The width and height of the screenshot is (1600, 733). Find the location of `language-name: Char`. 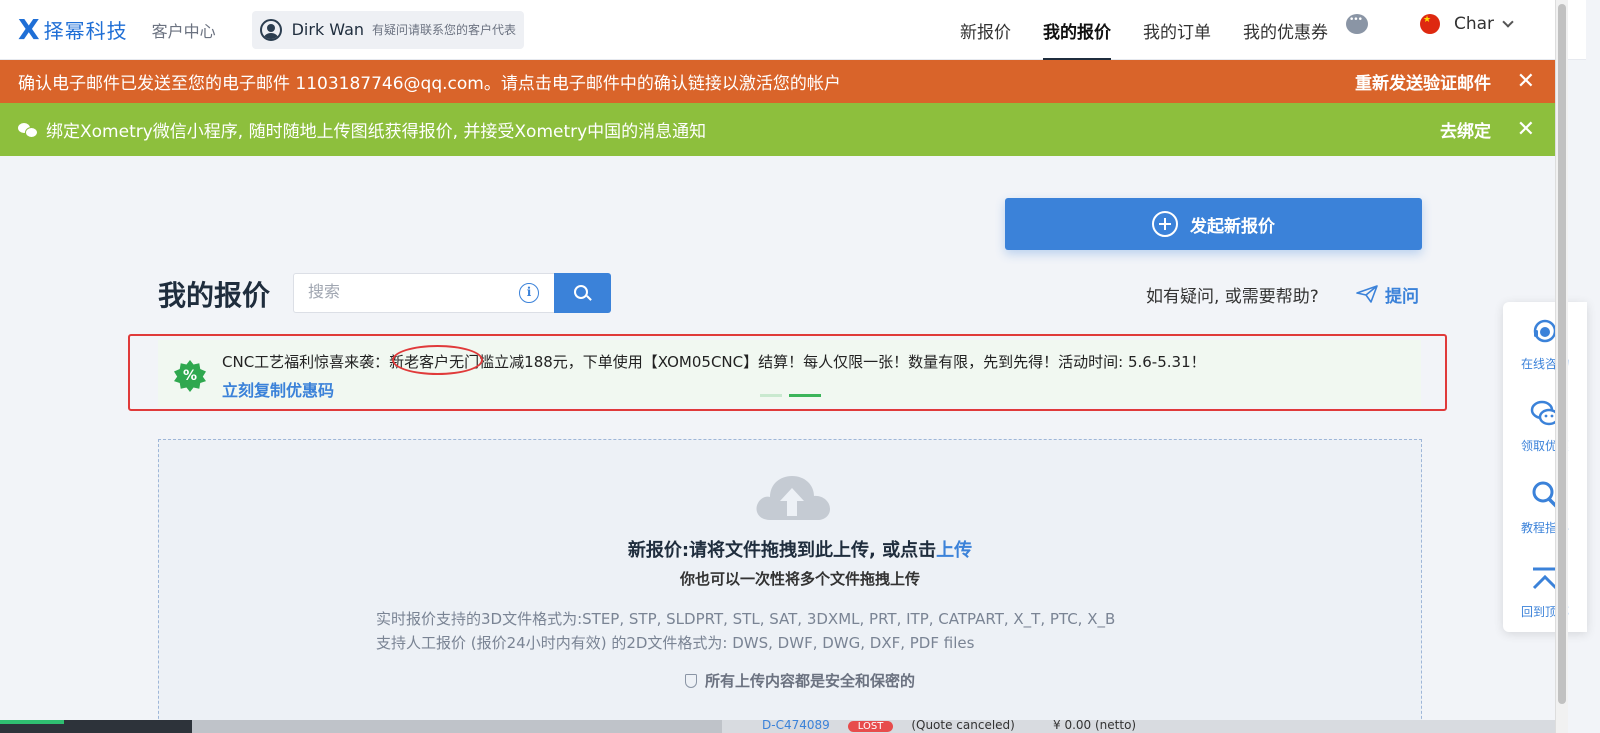

language-name: Char is located at coordinates (1474, 24).